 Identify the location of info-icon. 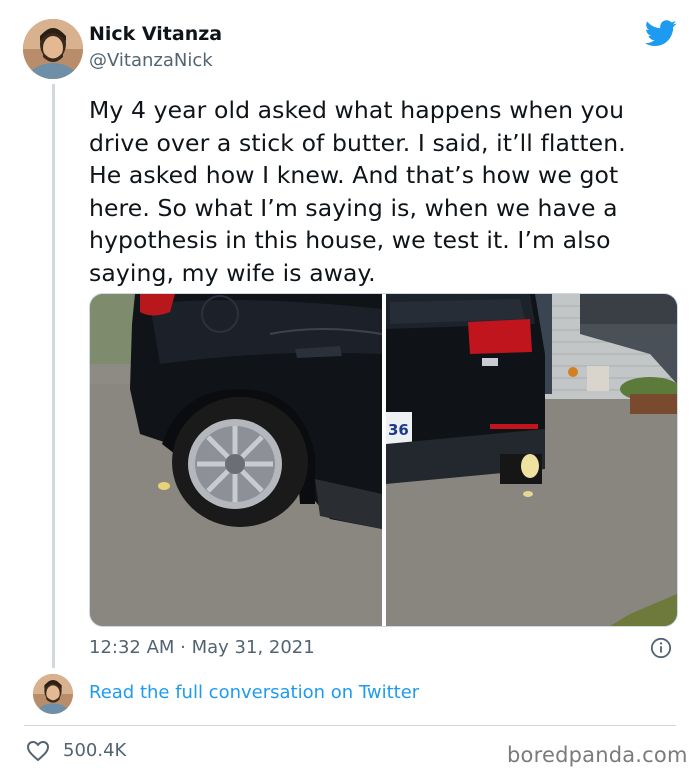
(661, 648).